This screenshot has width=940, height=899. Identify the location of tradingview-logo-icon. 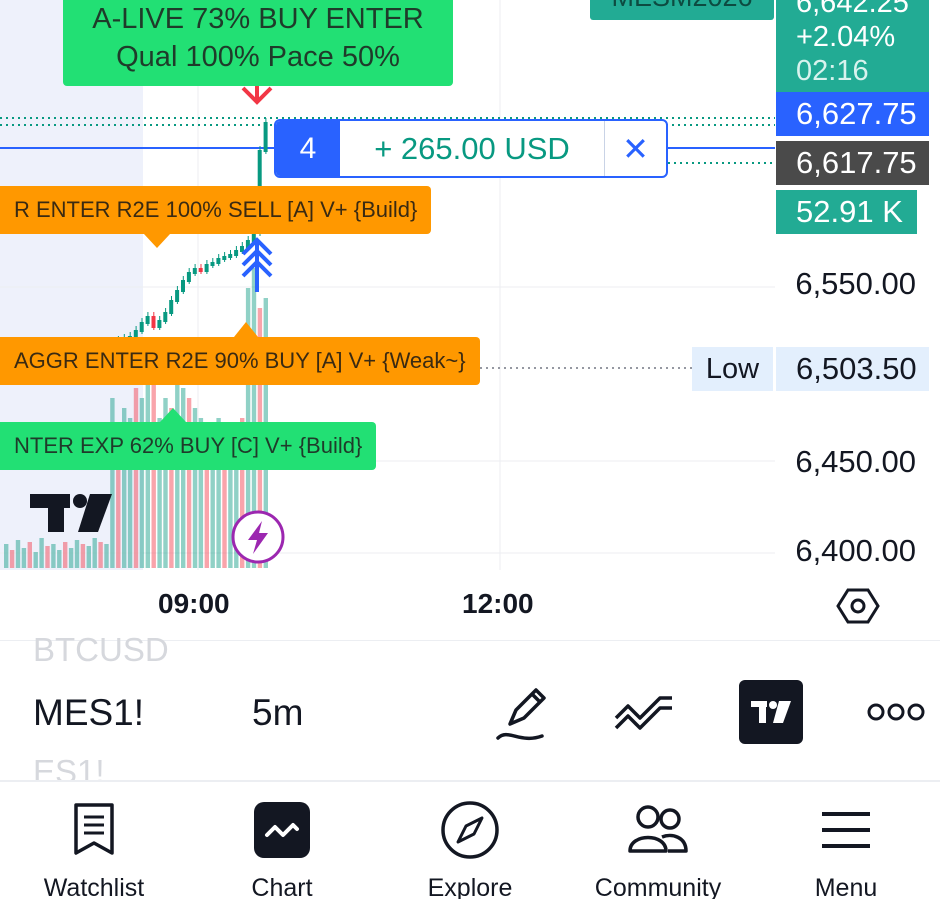
(771, 712).